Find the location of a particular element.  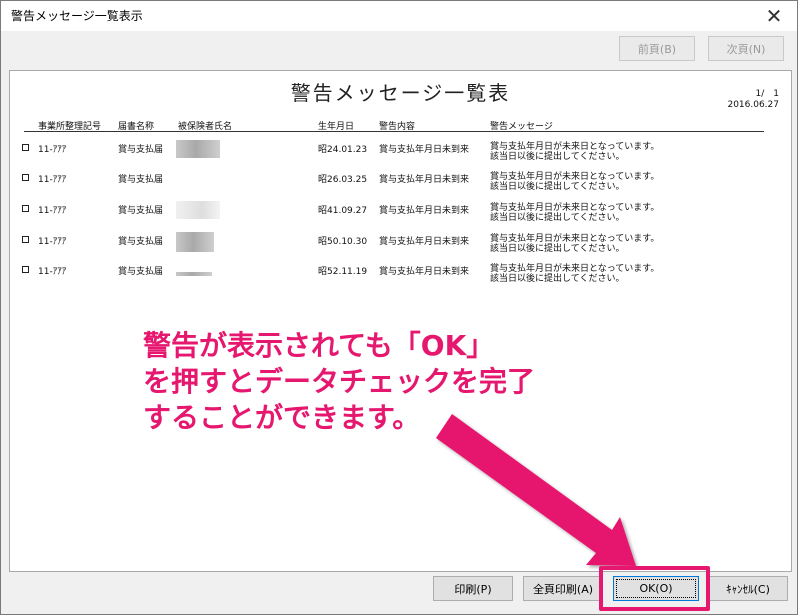

close-icon: ✕ is located at coordinates (774, 16).